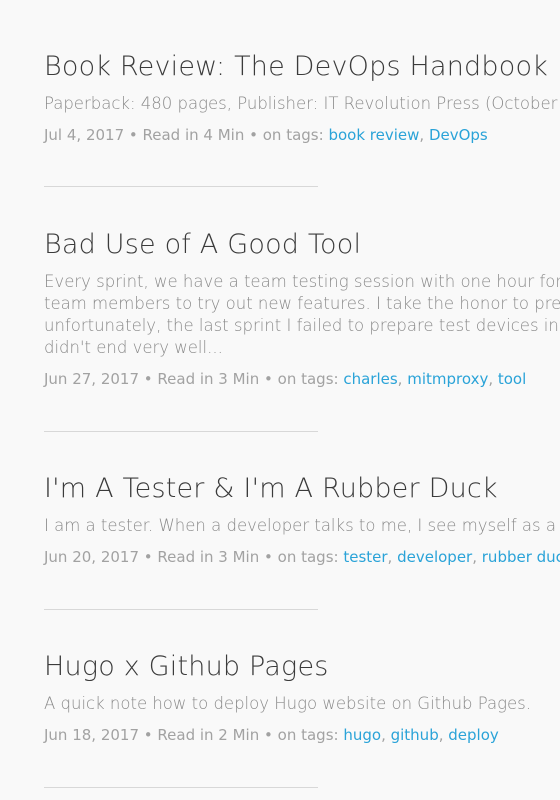 This screenshot has width=560, height=800. I want to click on tag-link: tester, so click(365, 557).